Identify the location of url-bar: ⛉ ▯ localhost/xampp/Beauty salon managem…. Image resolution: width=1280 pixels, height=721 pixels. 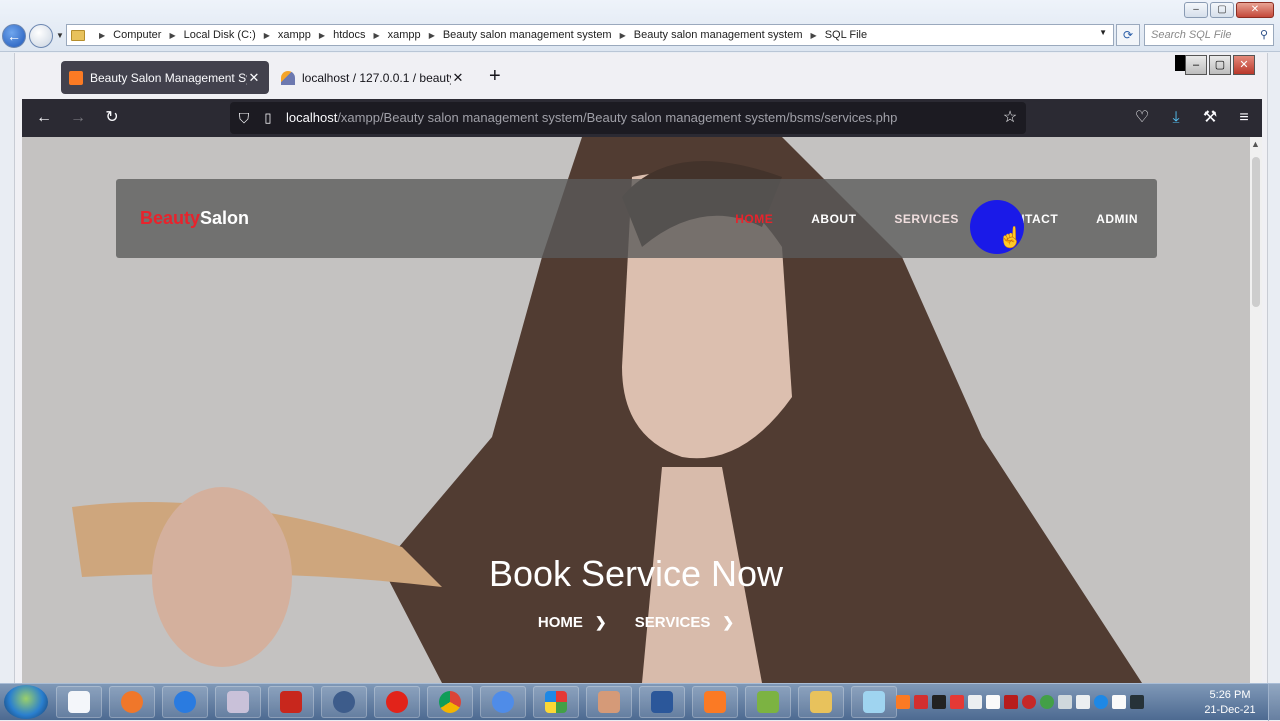
(628, 118).